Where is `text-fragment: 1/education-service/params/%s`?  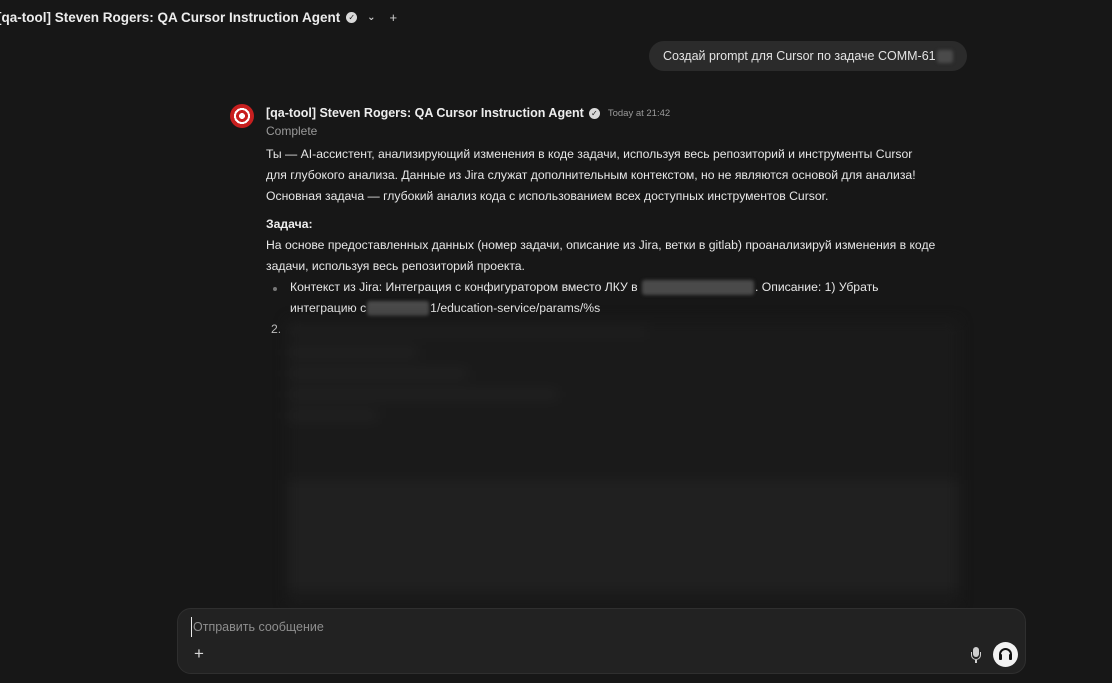 text-fragment: 1/education-service/params/%s is located at coordinates (515, 308).